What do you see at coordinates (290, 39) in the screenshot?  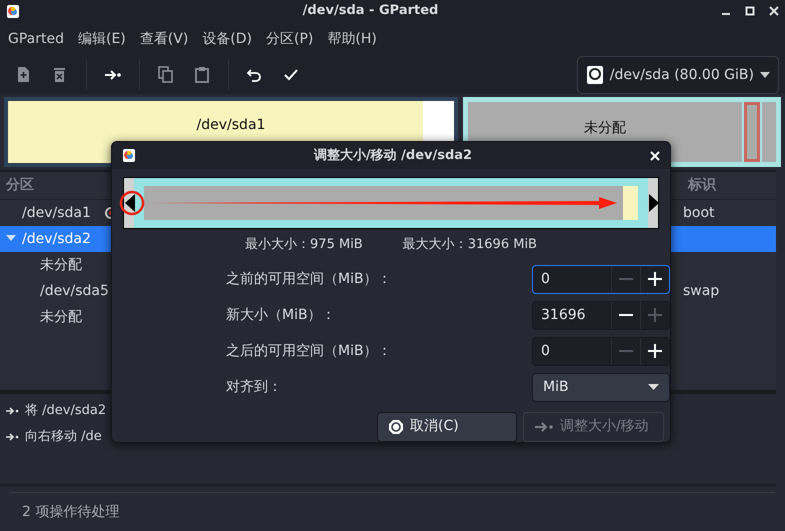 I see `menu-item: 分区(P)` at bounding box center [290, 39].